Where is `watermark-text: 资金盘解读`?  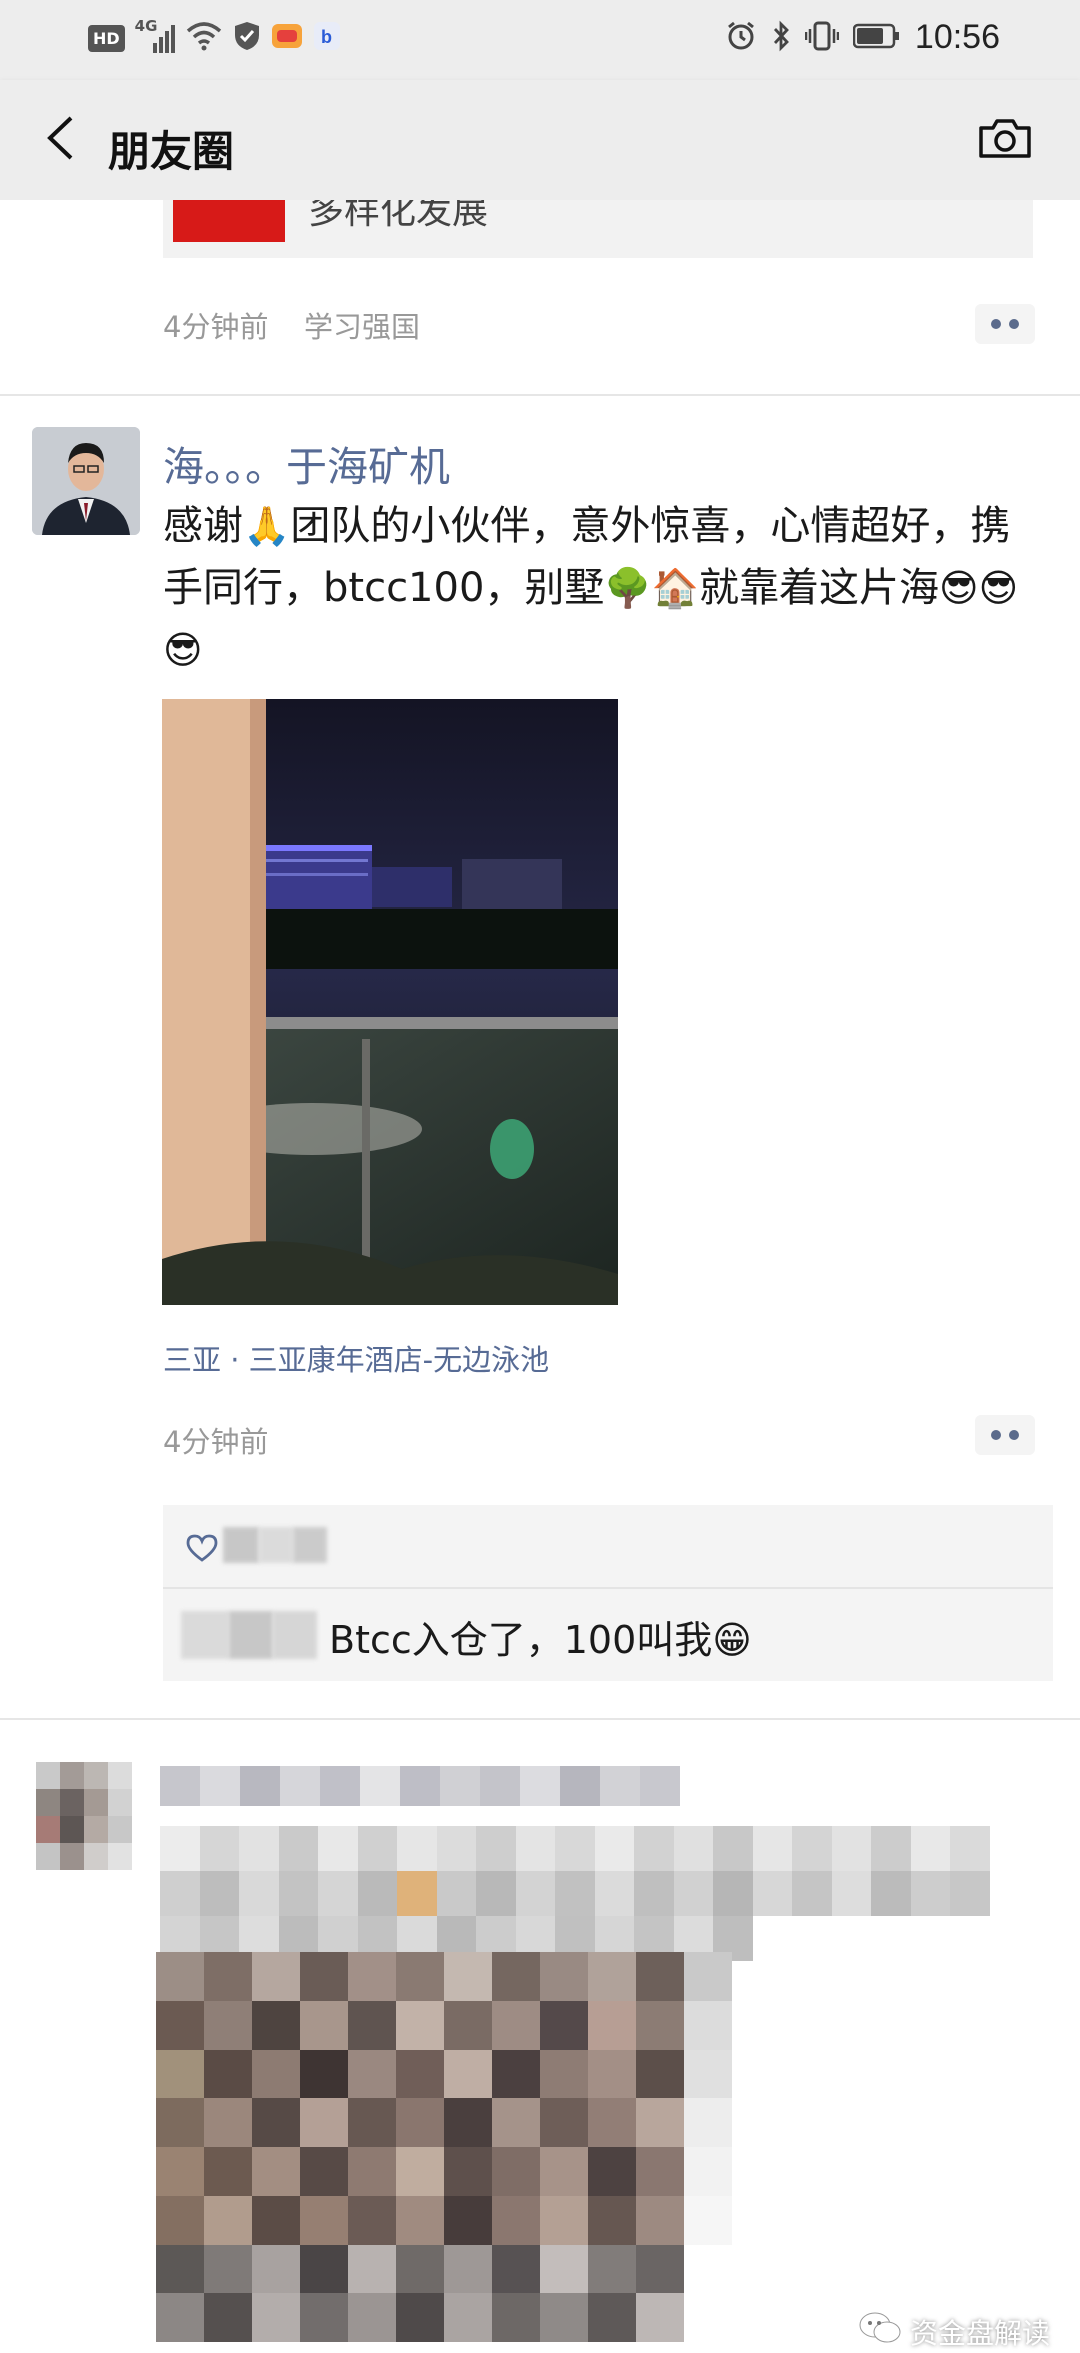
watermark-text: 资金盘解读 is located at coordinates (979, 2333).